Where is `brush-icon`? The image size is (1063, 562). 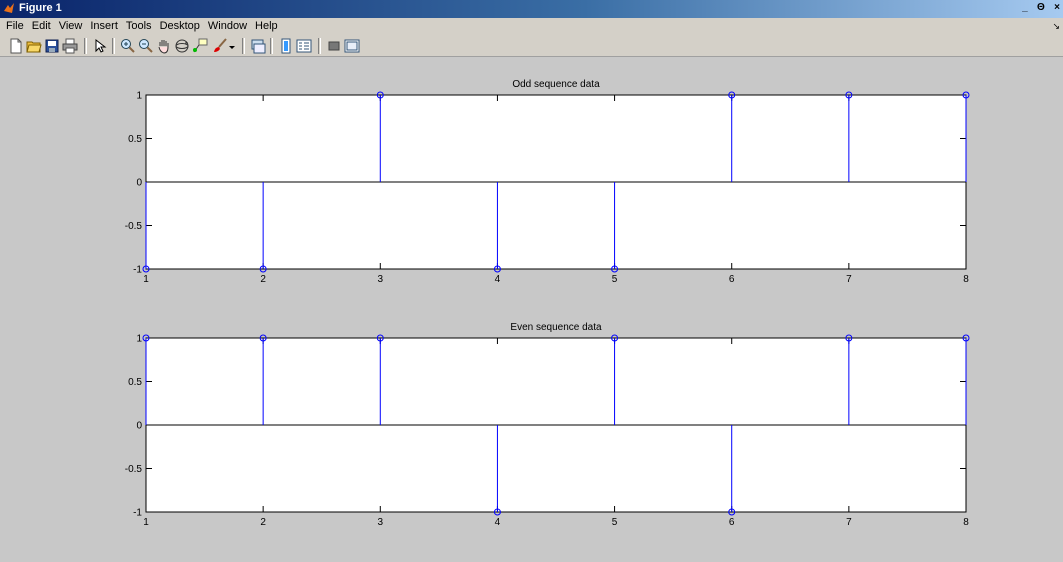 brush-icon is located at coordinates (220, 46).